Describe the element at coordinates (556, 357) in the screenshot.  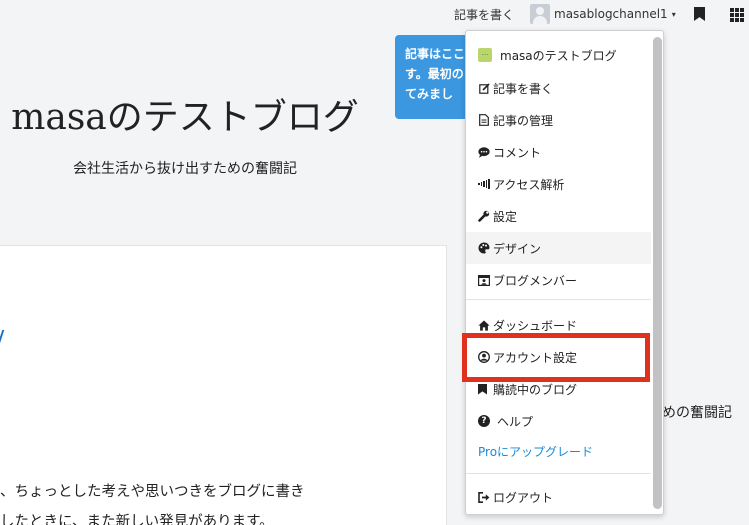
I see `account-settings-highlight` at that location.